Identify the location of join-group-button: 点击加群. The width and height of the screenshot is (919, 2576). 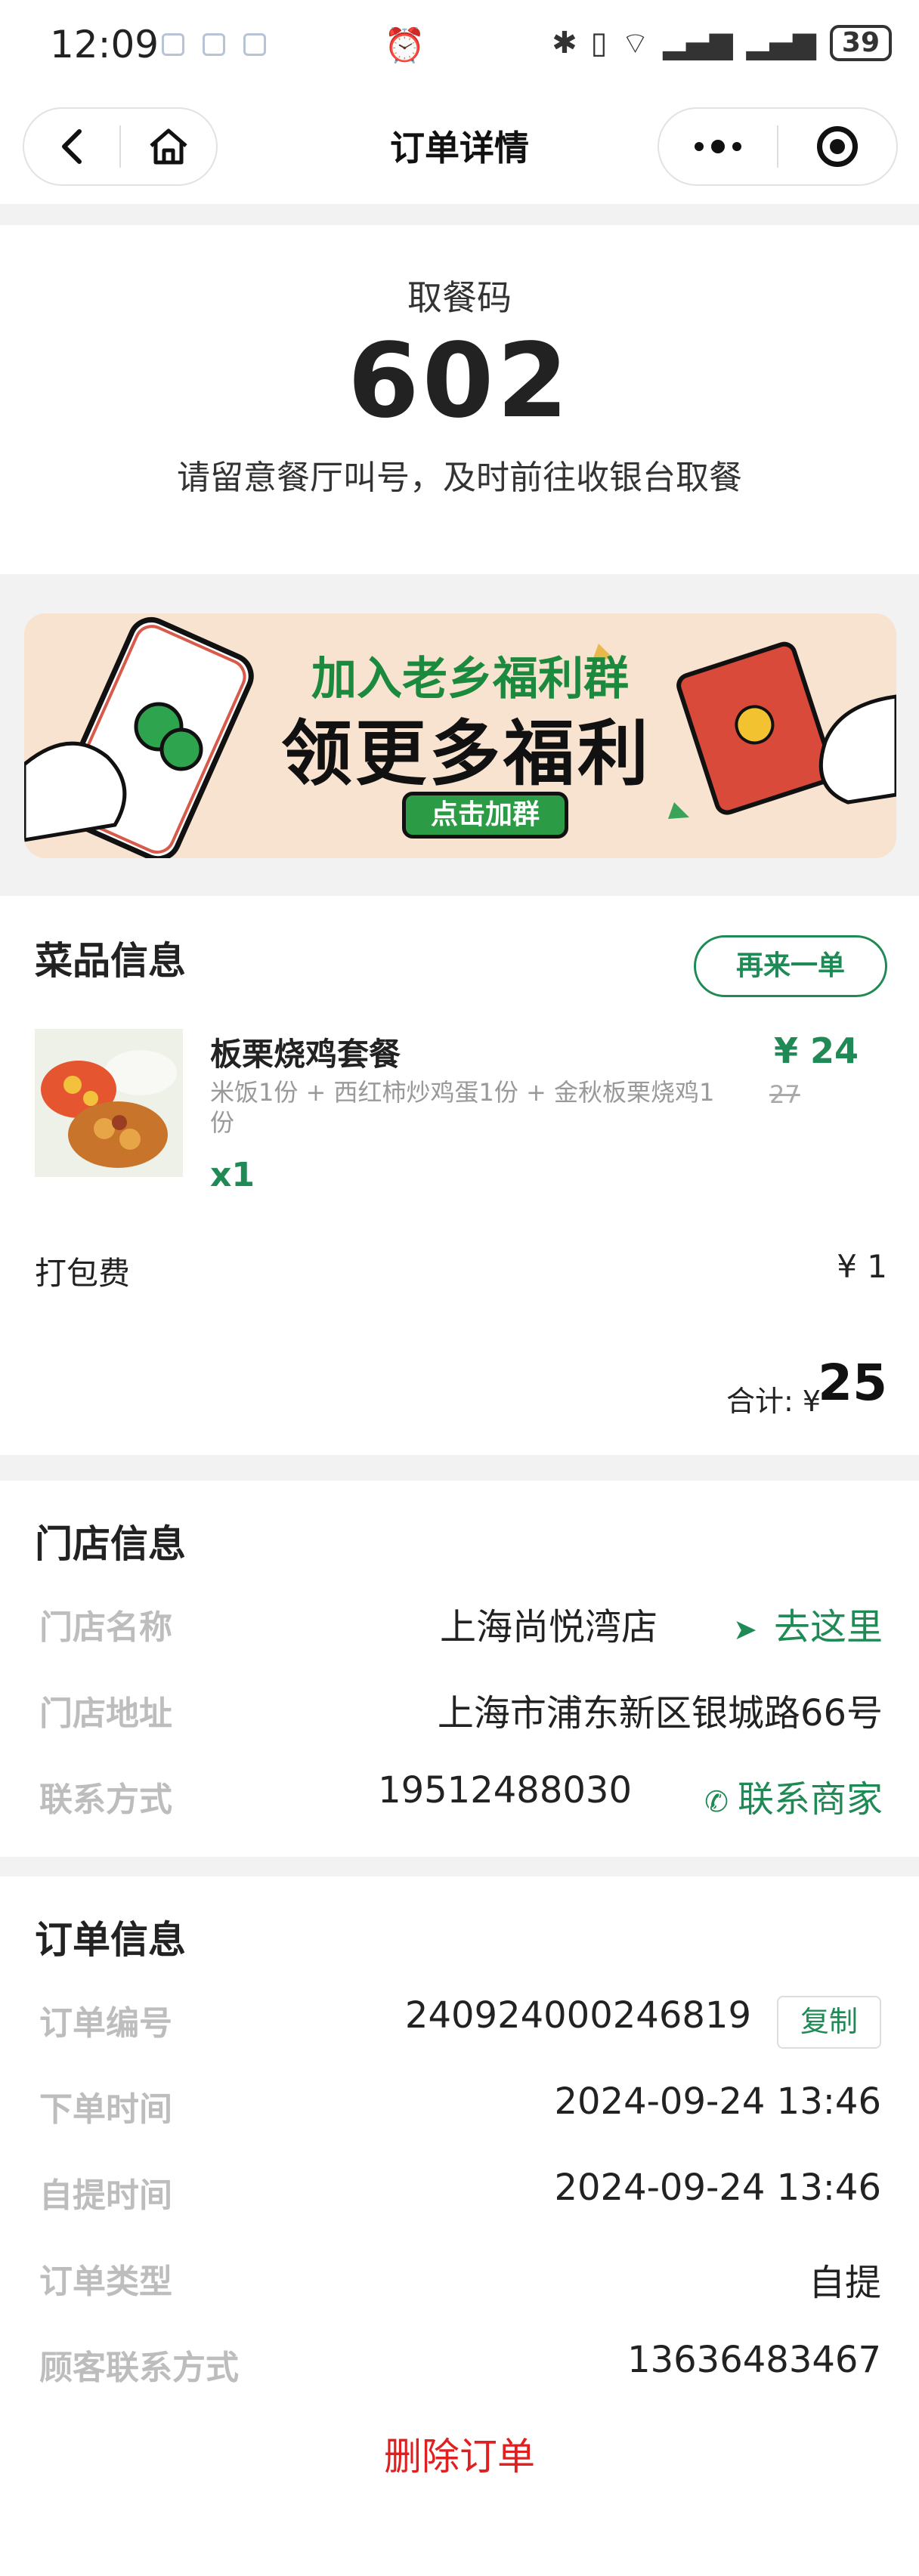
(485, 815).